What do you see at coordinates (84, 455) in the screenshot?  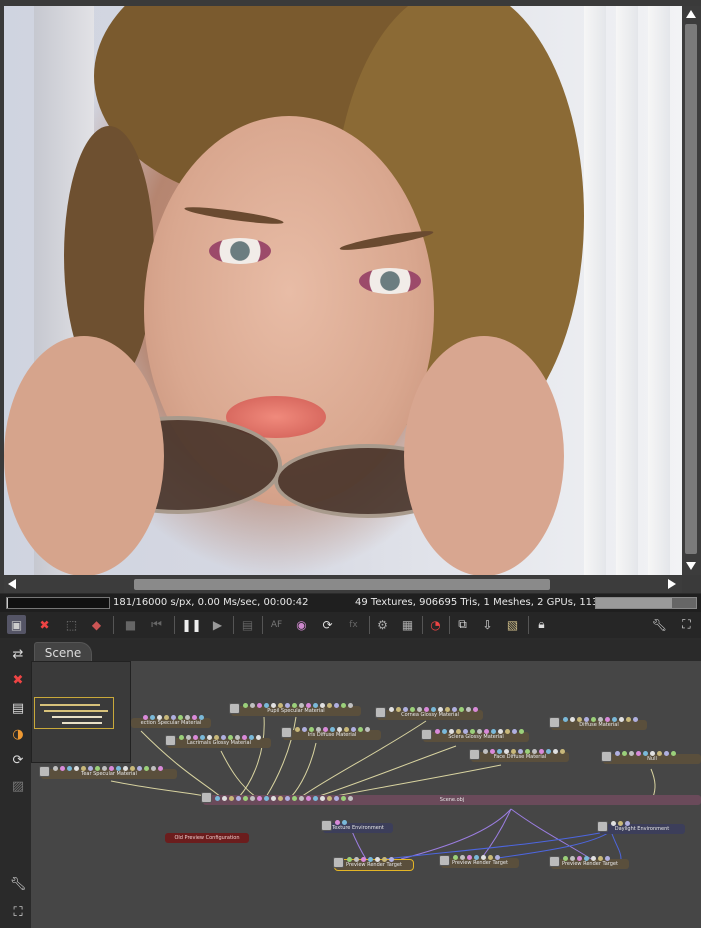 I see `left-hand` at bounding box center [84, 455].